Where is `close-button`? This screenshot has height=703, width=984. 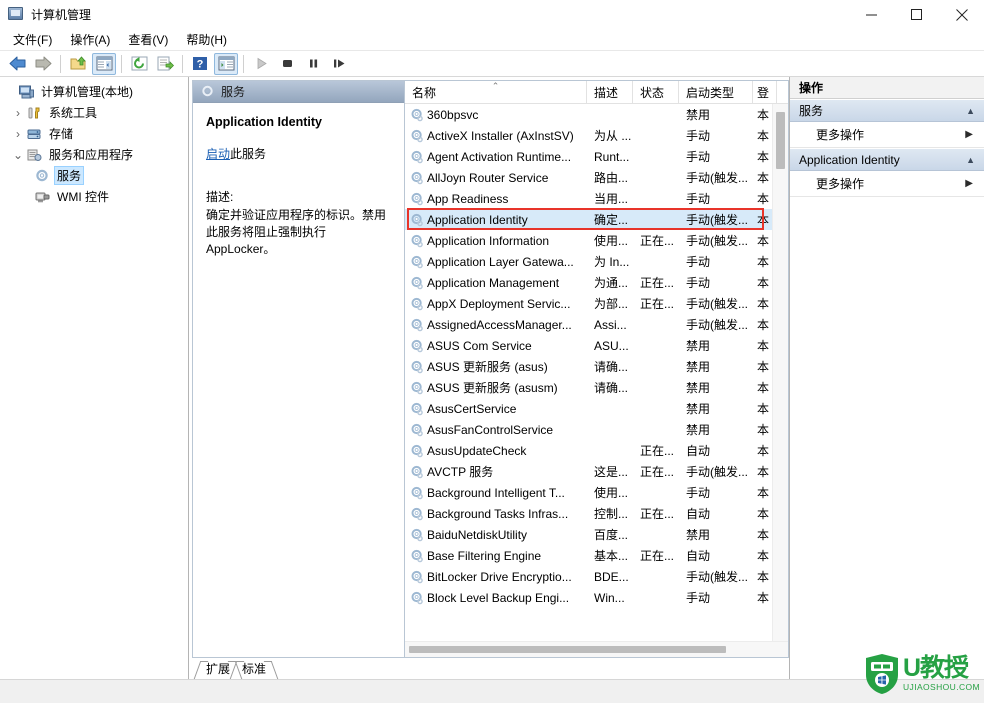 close-button is located at coordinates (961, 14).